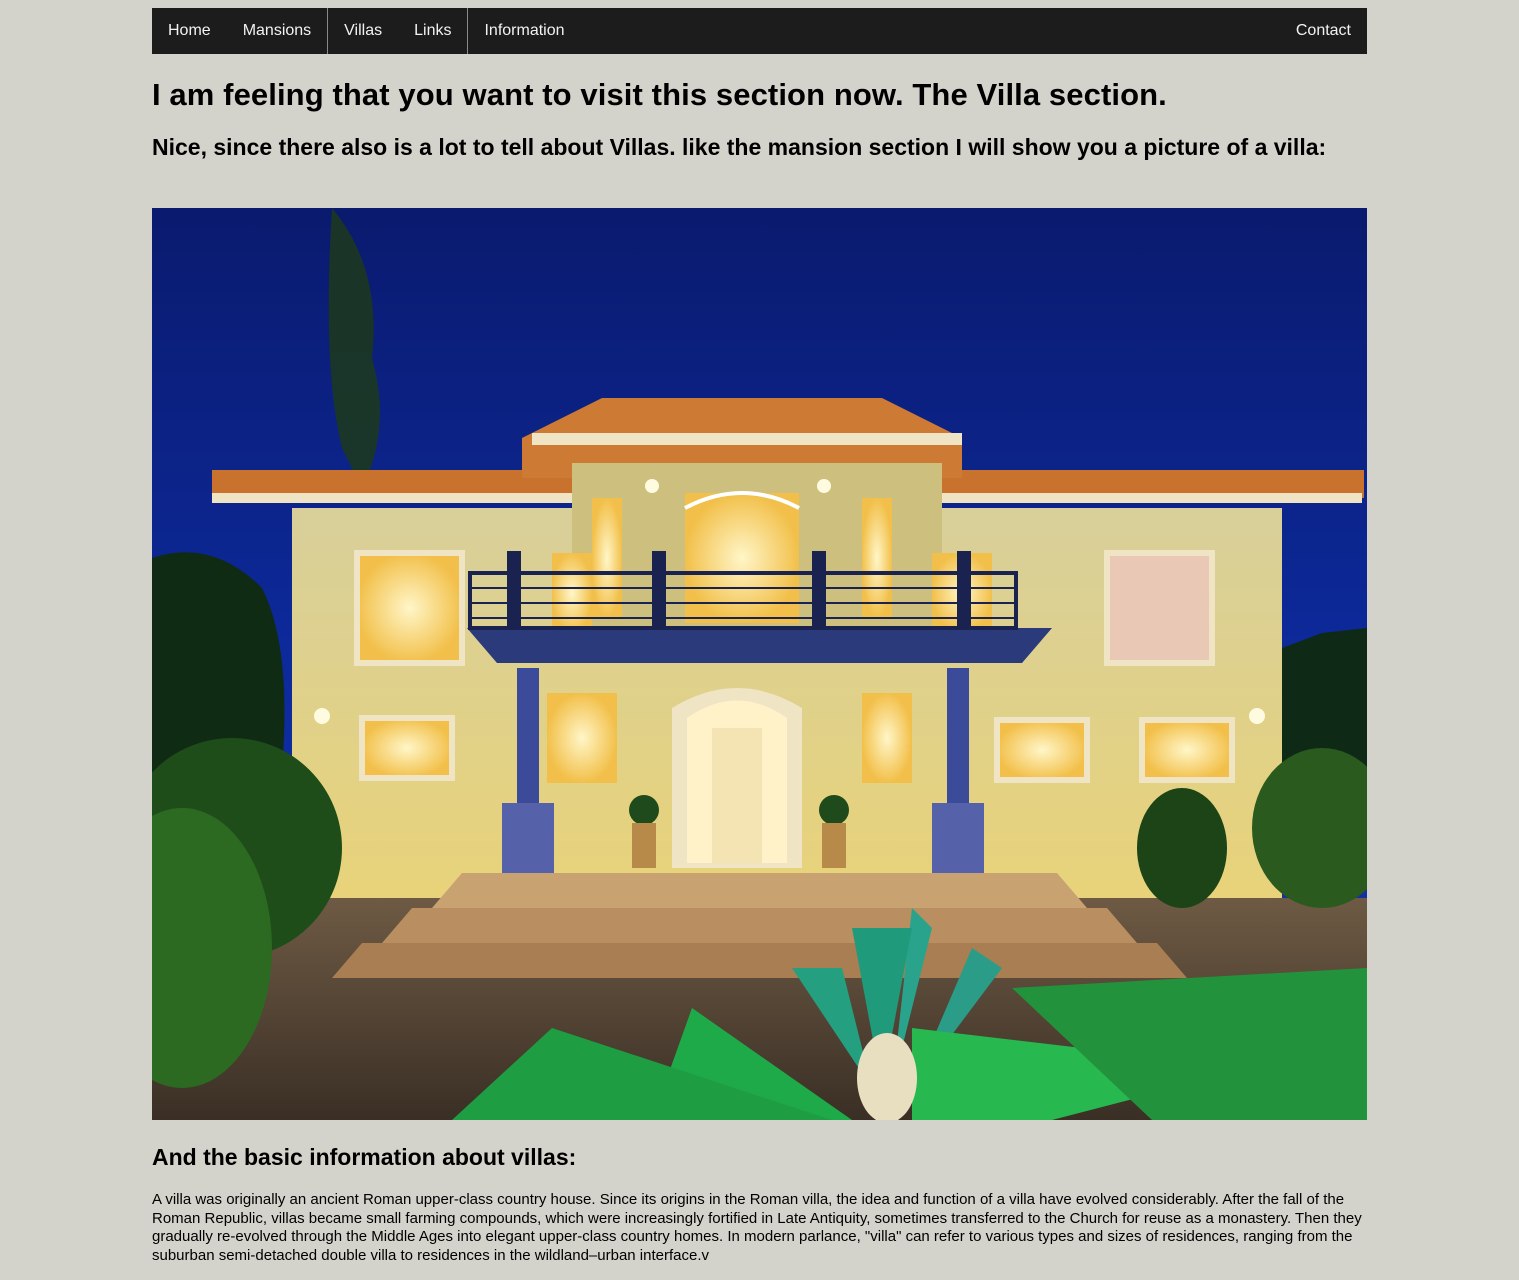 The image size is (1519, 1280). Describe the element at coordinates (362, 31) in the screenshot. I see `nav-villas-link: Villas` at that location.